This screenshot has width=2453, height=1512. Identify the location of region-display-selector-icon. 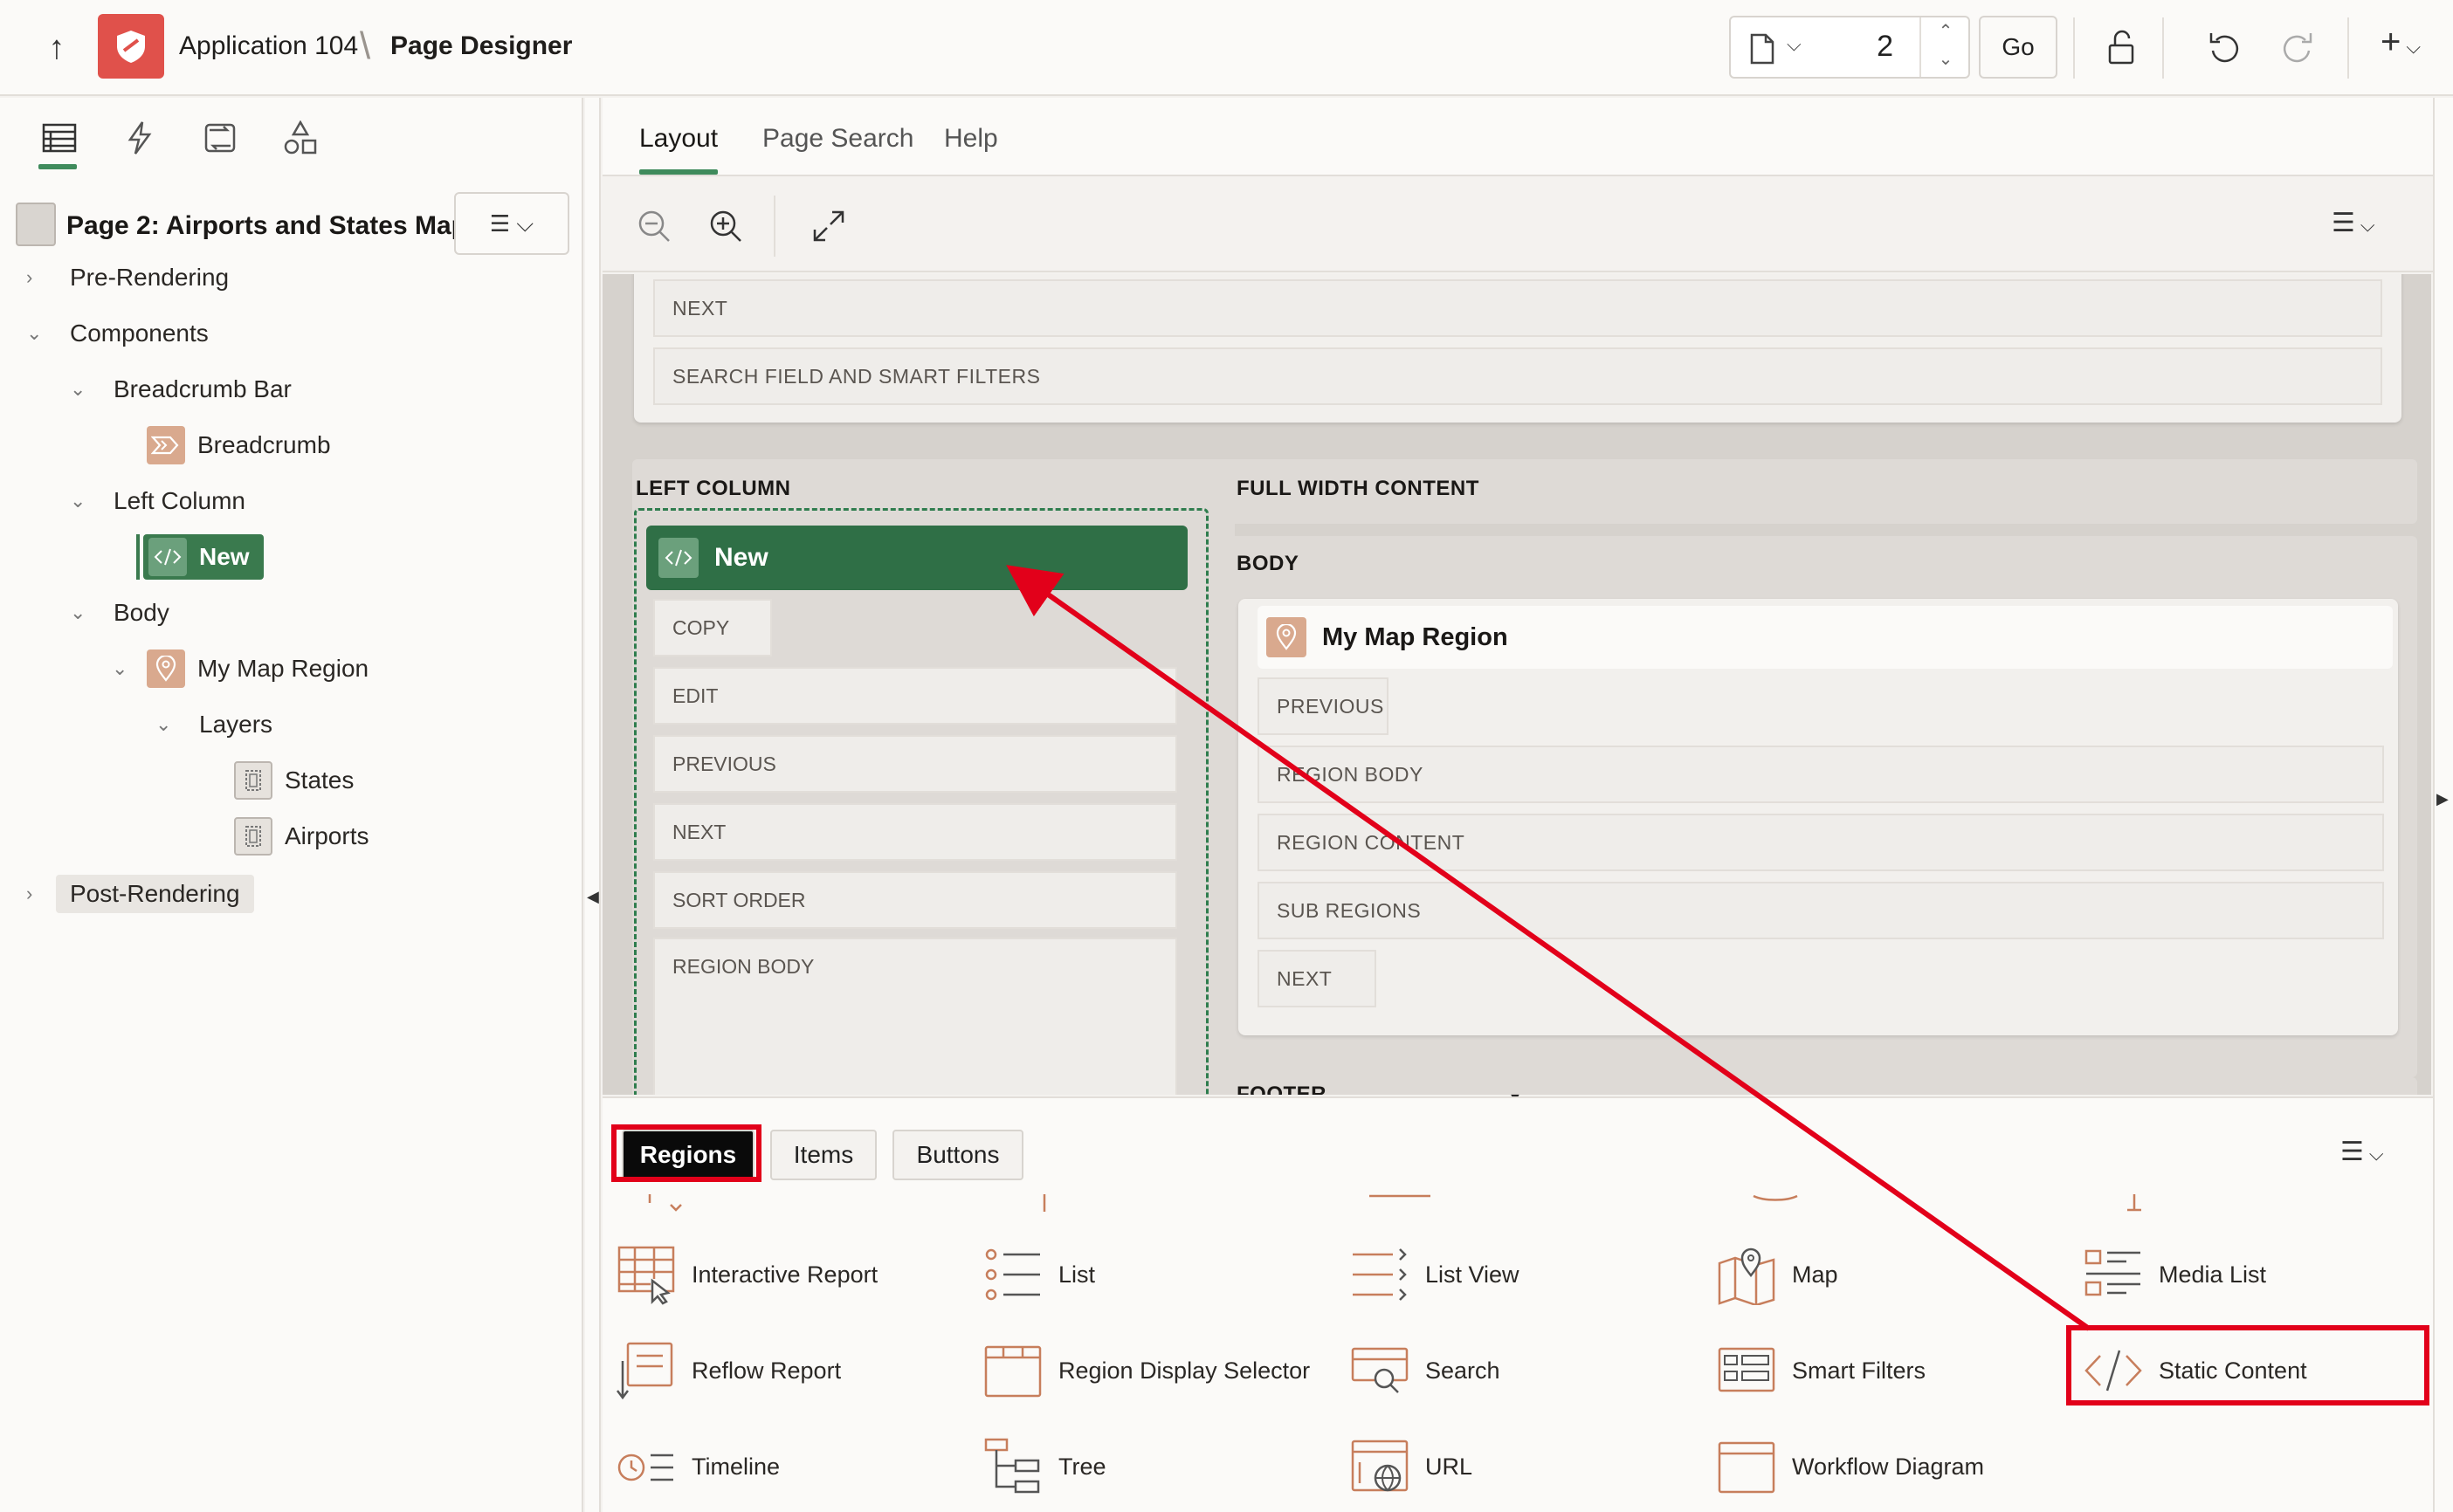
(1013, 1371).